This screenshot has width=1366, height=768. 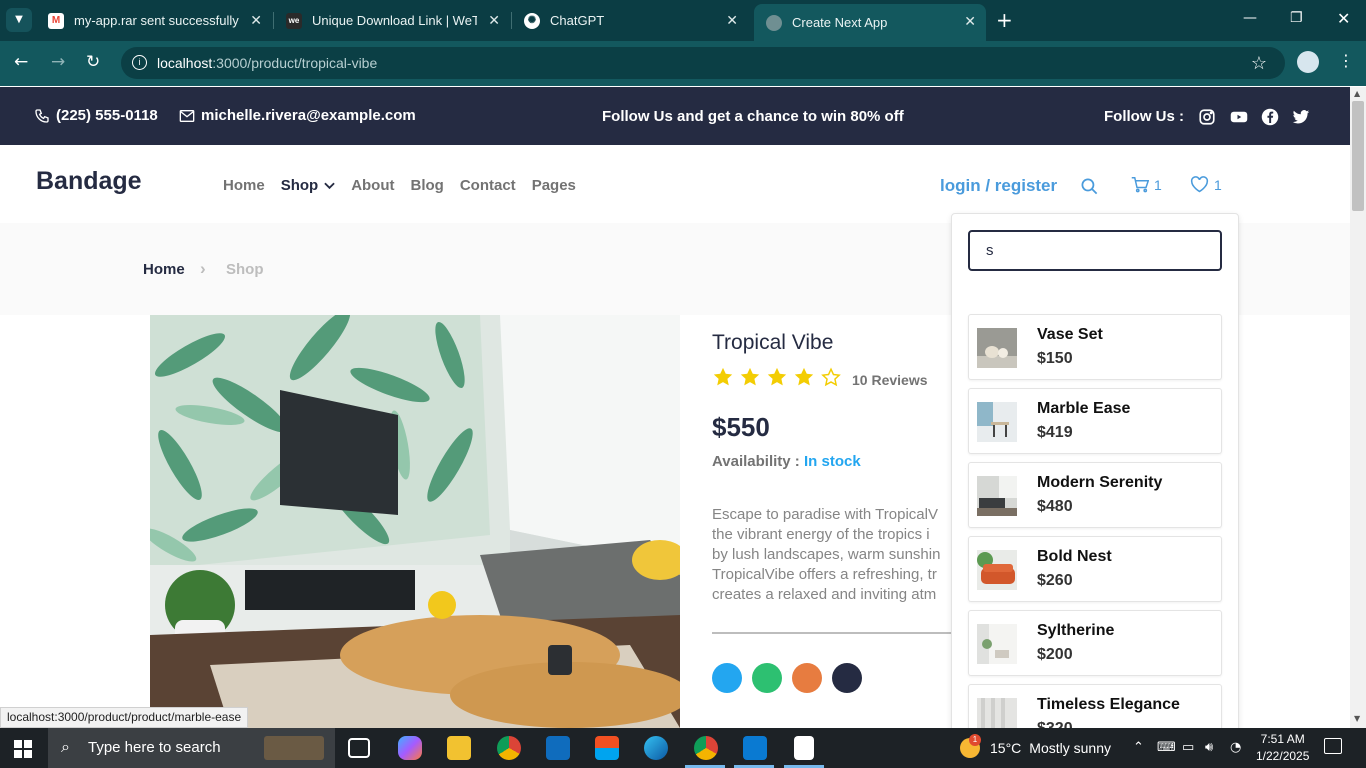 I want to click on description-line: TropicalVibe offers a refreshing, tr, so click(x=824, y=574).